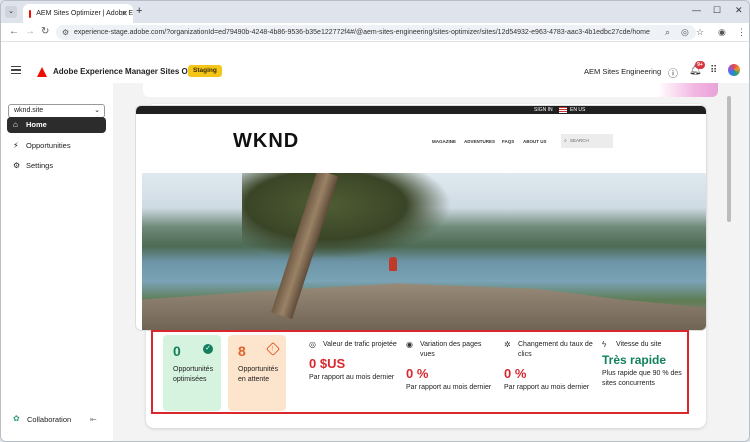  I want to click on forward-icon: →, so click(30, 31).